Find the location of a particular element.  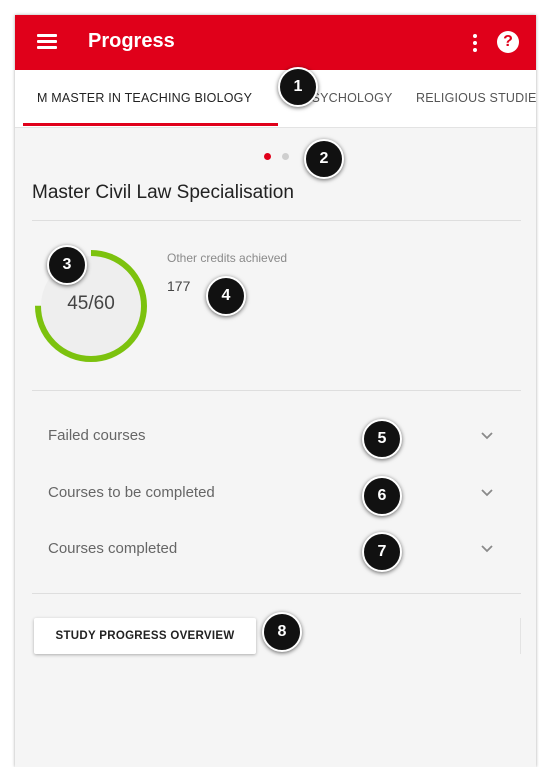

tab-religious-studies: RELIGIOUS STUDIE is located at coordinates (476, 98).